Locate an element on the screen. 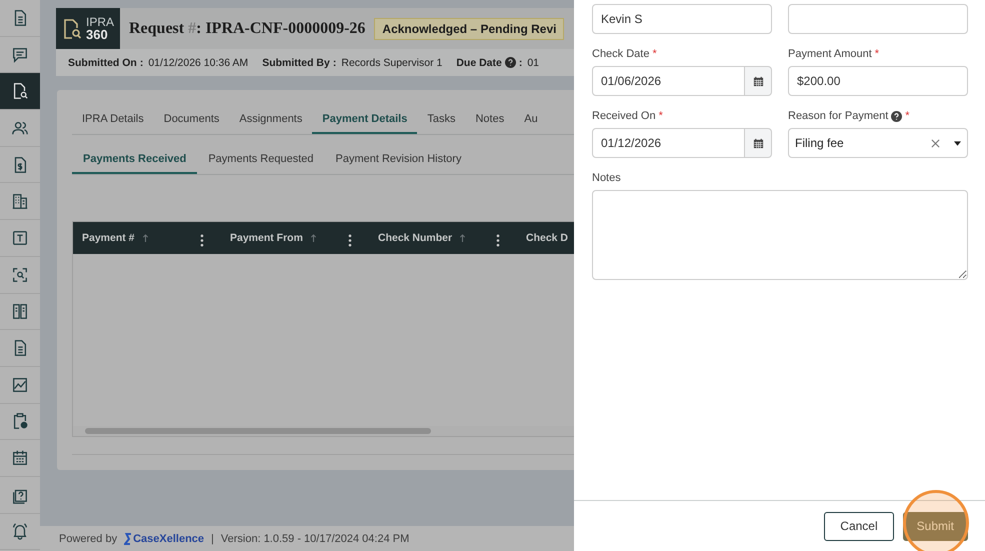 Image resolution: width=985 pixels, height=551 pixels. click-highlight is located at coordinates (936, 520).